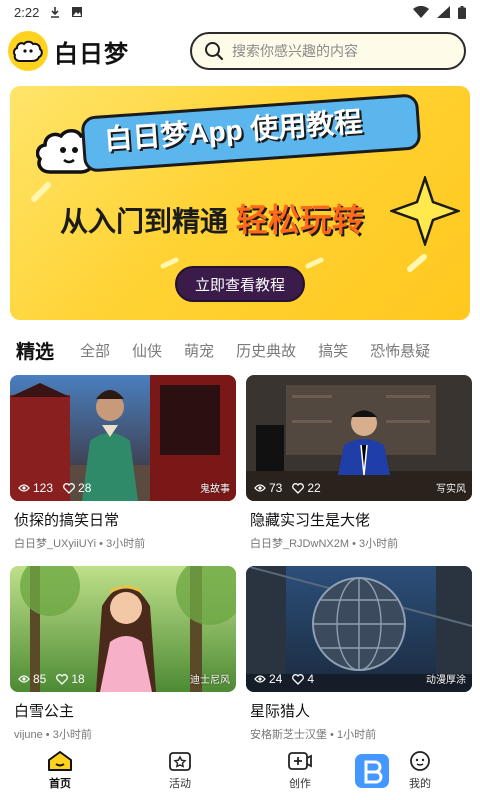  I want to click on search-placeholder: 搜索你感兴趣的内容, so click(295, 51).